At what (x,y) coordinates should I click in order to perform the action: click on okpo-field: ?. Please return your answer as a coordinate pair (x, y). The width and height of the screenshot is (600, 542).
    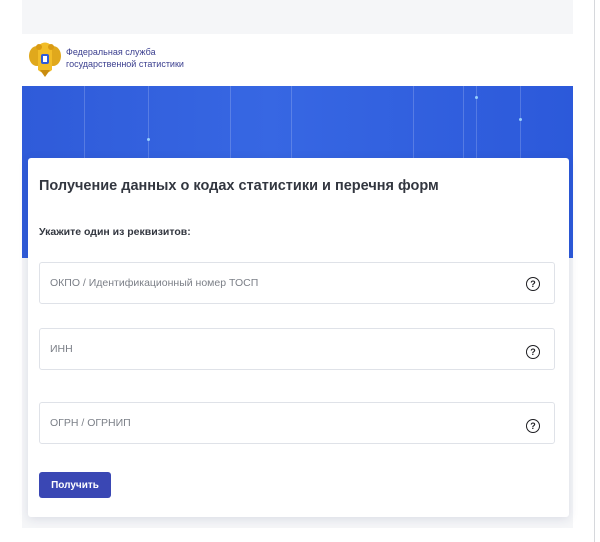
    Looking at the image, I should click on (297, 283).